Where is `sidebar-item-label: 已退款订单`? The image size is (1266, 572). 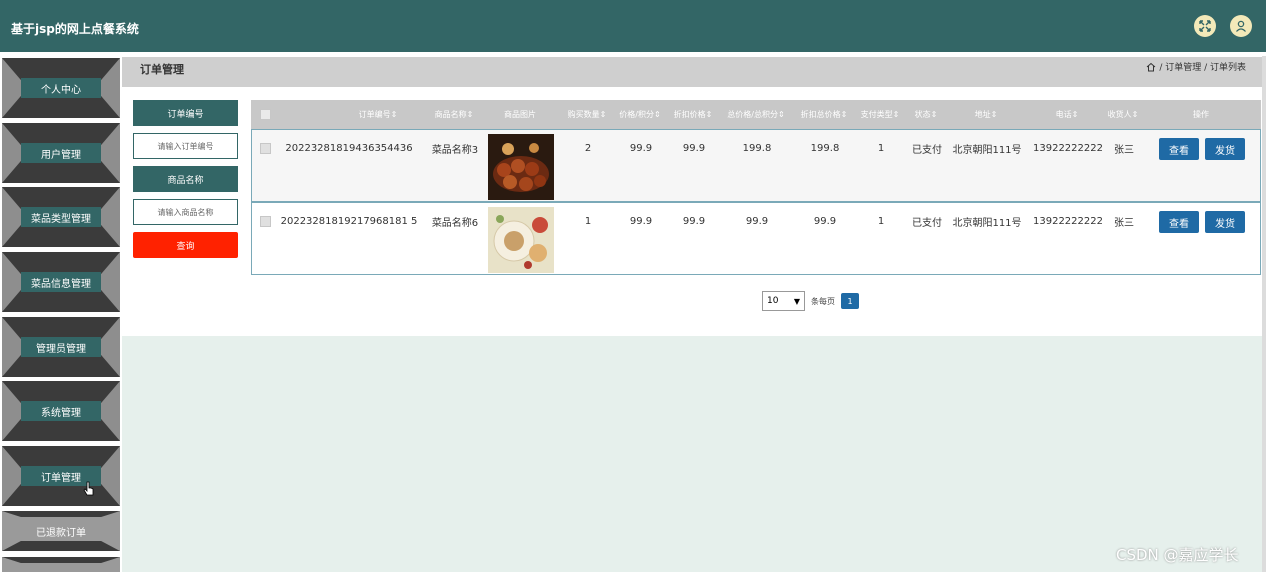 sidebar-item-label: 已退款订单 is located at coordinates (61, 533).